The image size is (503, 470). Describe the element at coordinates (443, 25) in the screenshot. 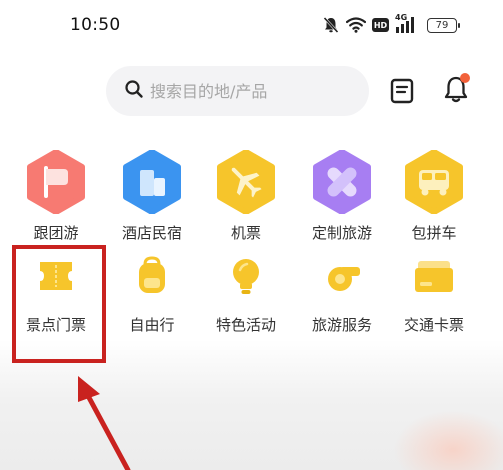

I see `battery-indicator: 79` at that location.